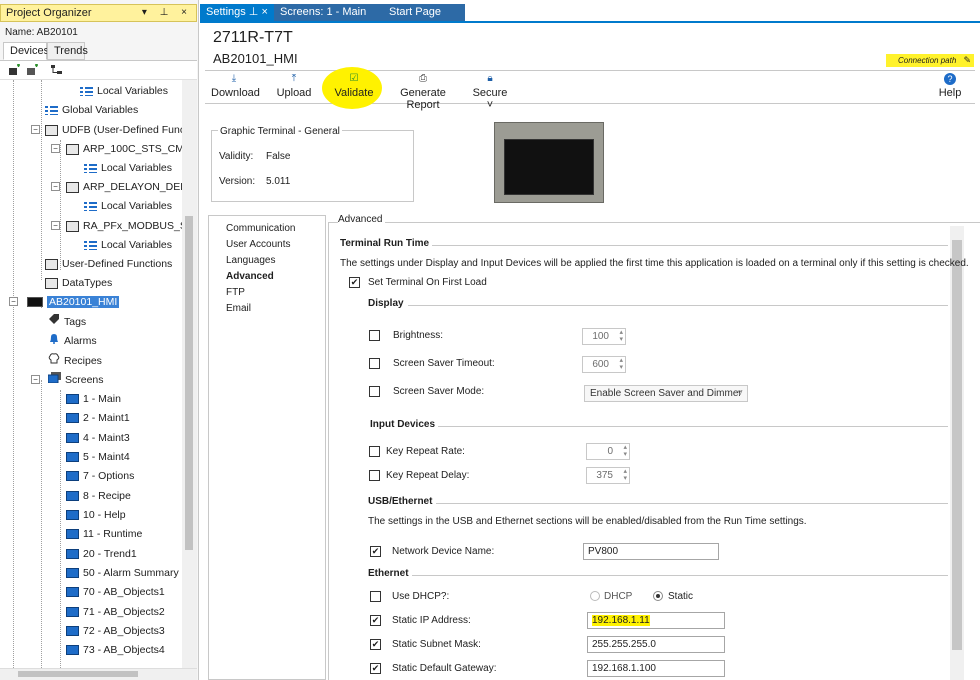  I want to click on help-button: ? Help, so click(950, 88).